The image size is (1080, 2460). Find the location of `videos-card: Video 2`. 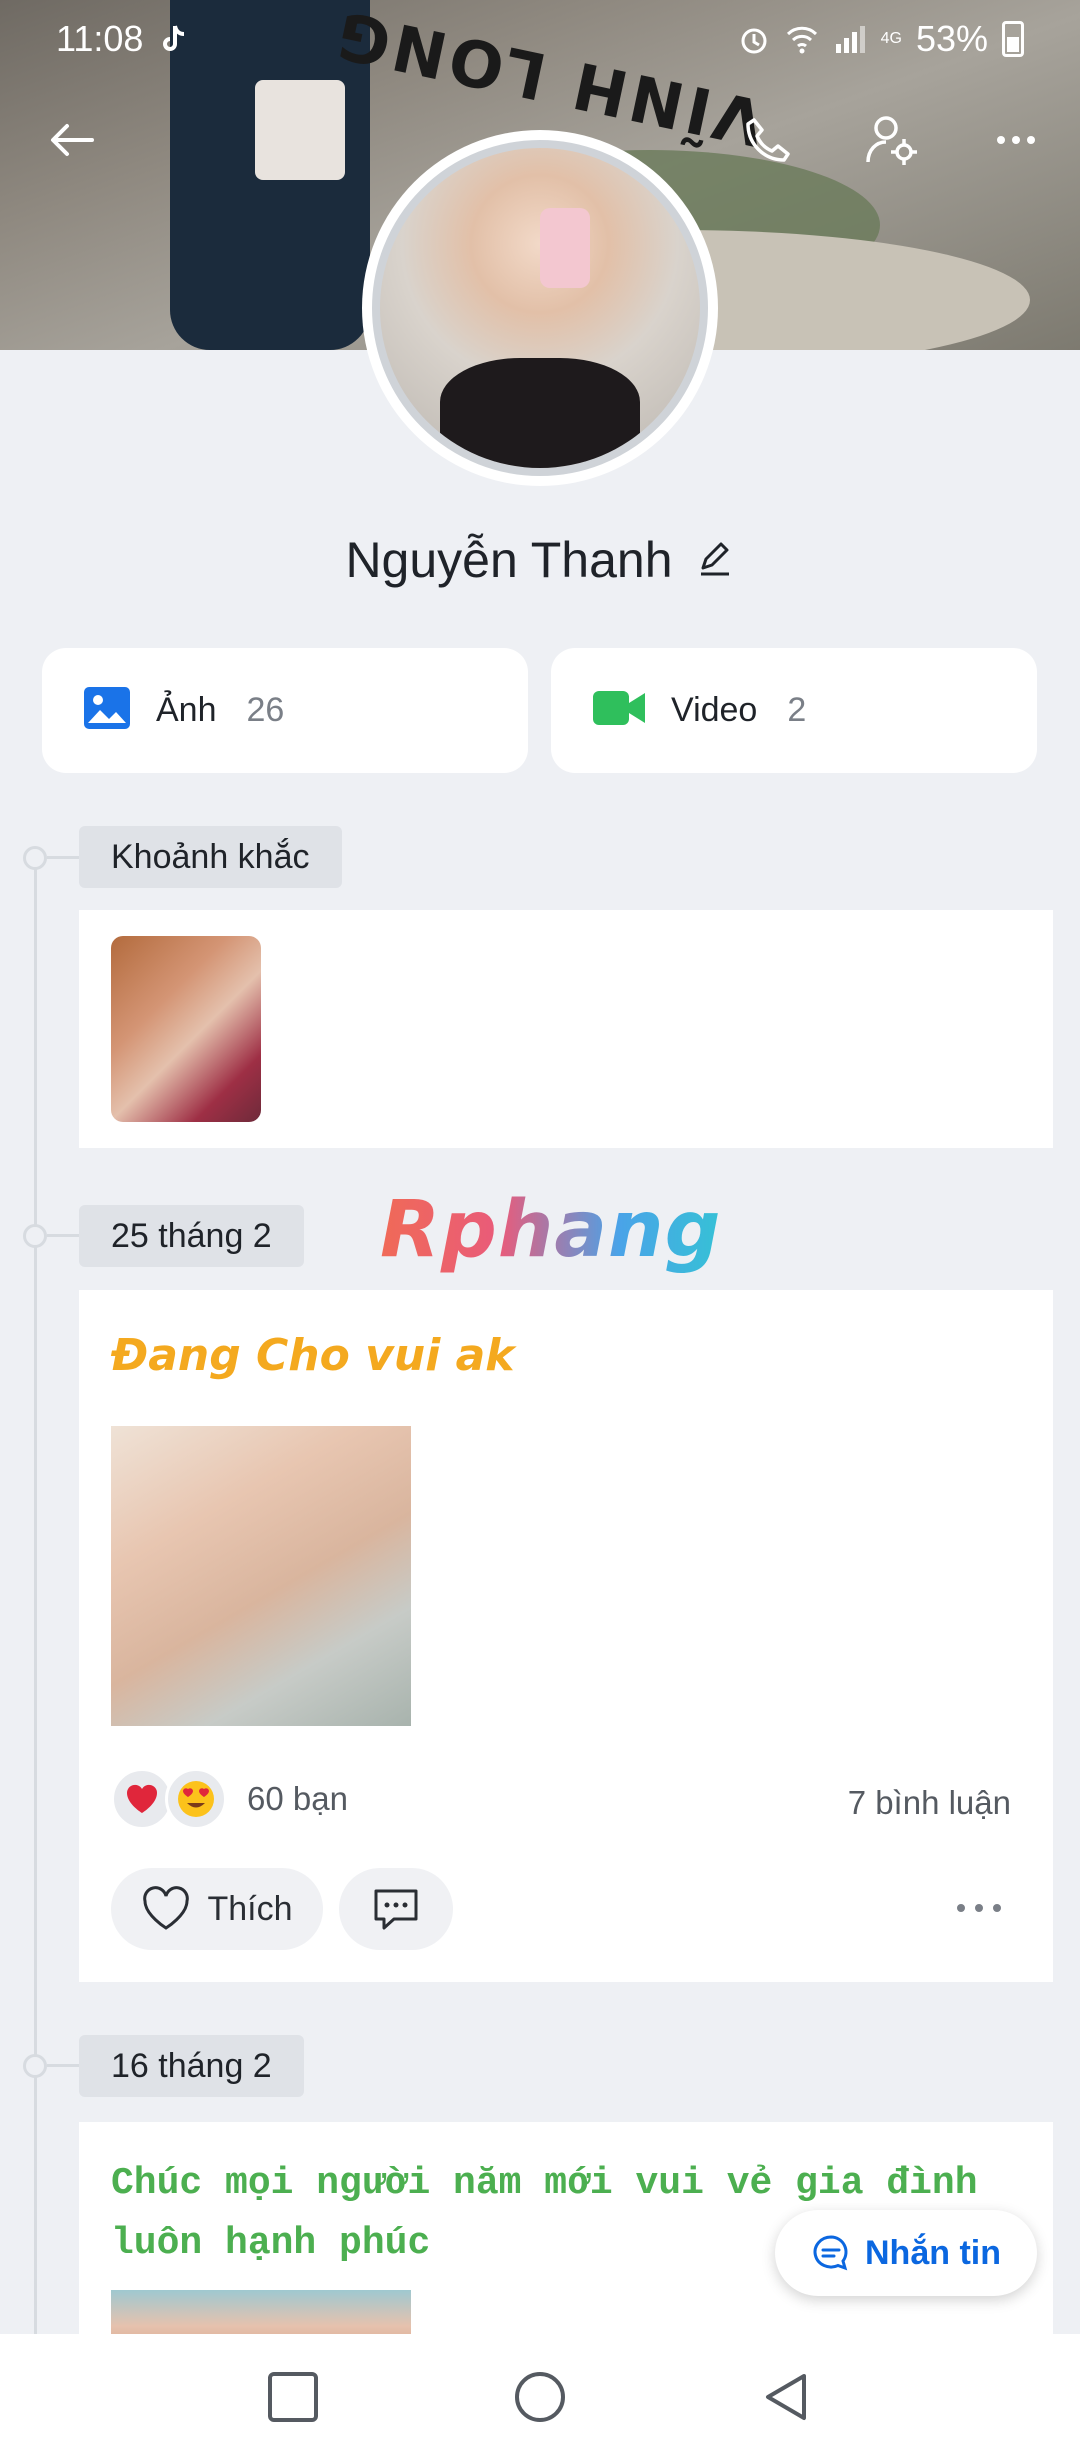

videos-card: Video 2 is located at coordinates (794, 710).